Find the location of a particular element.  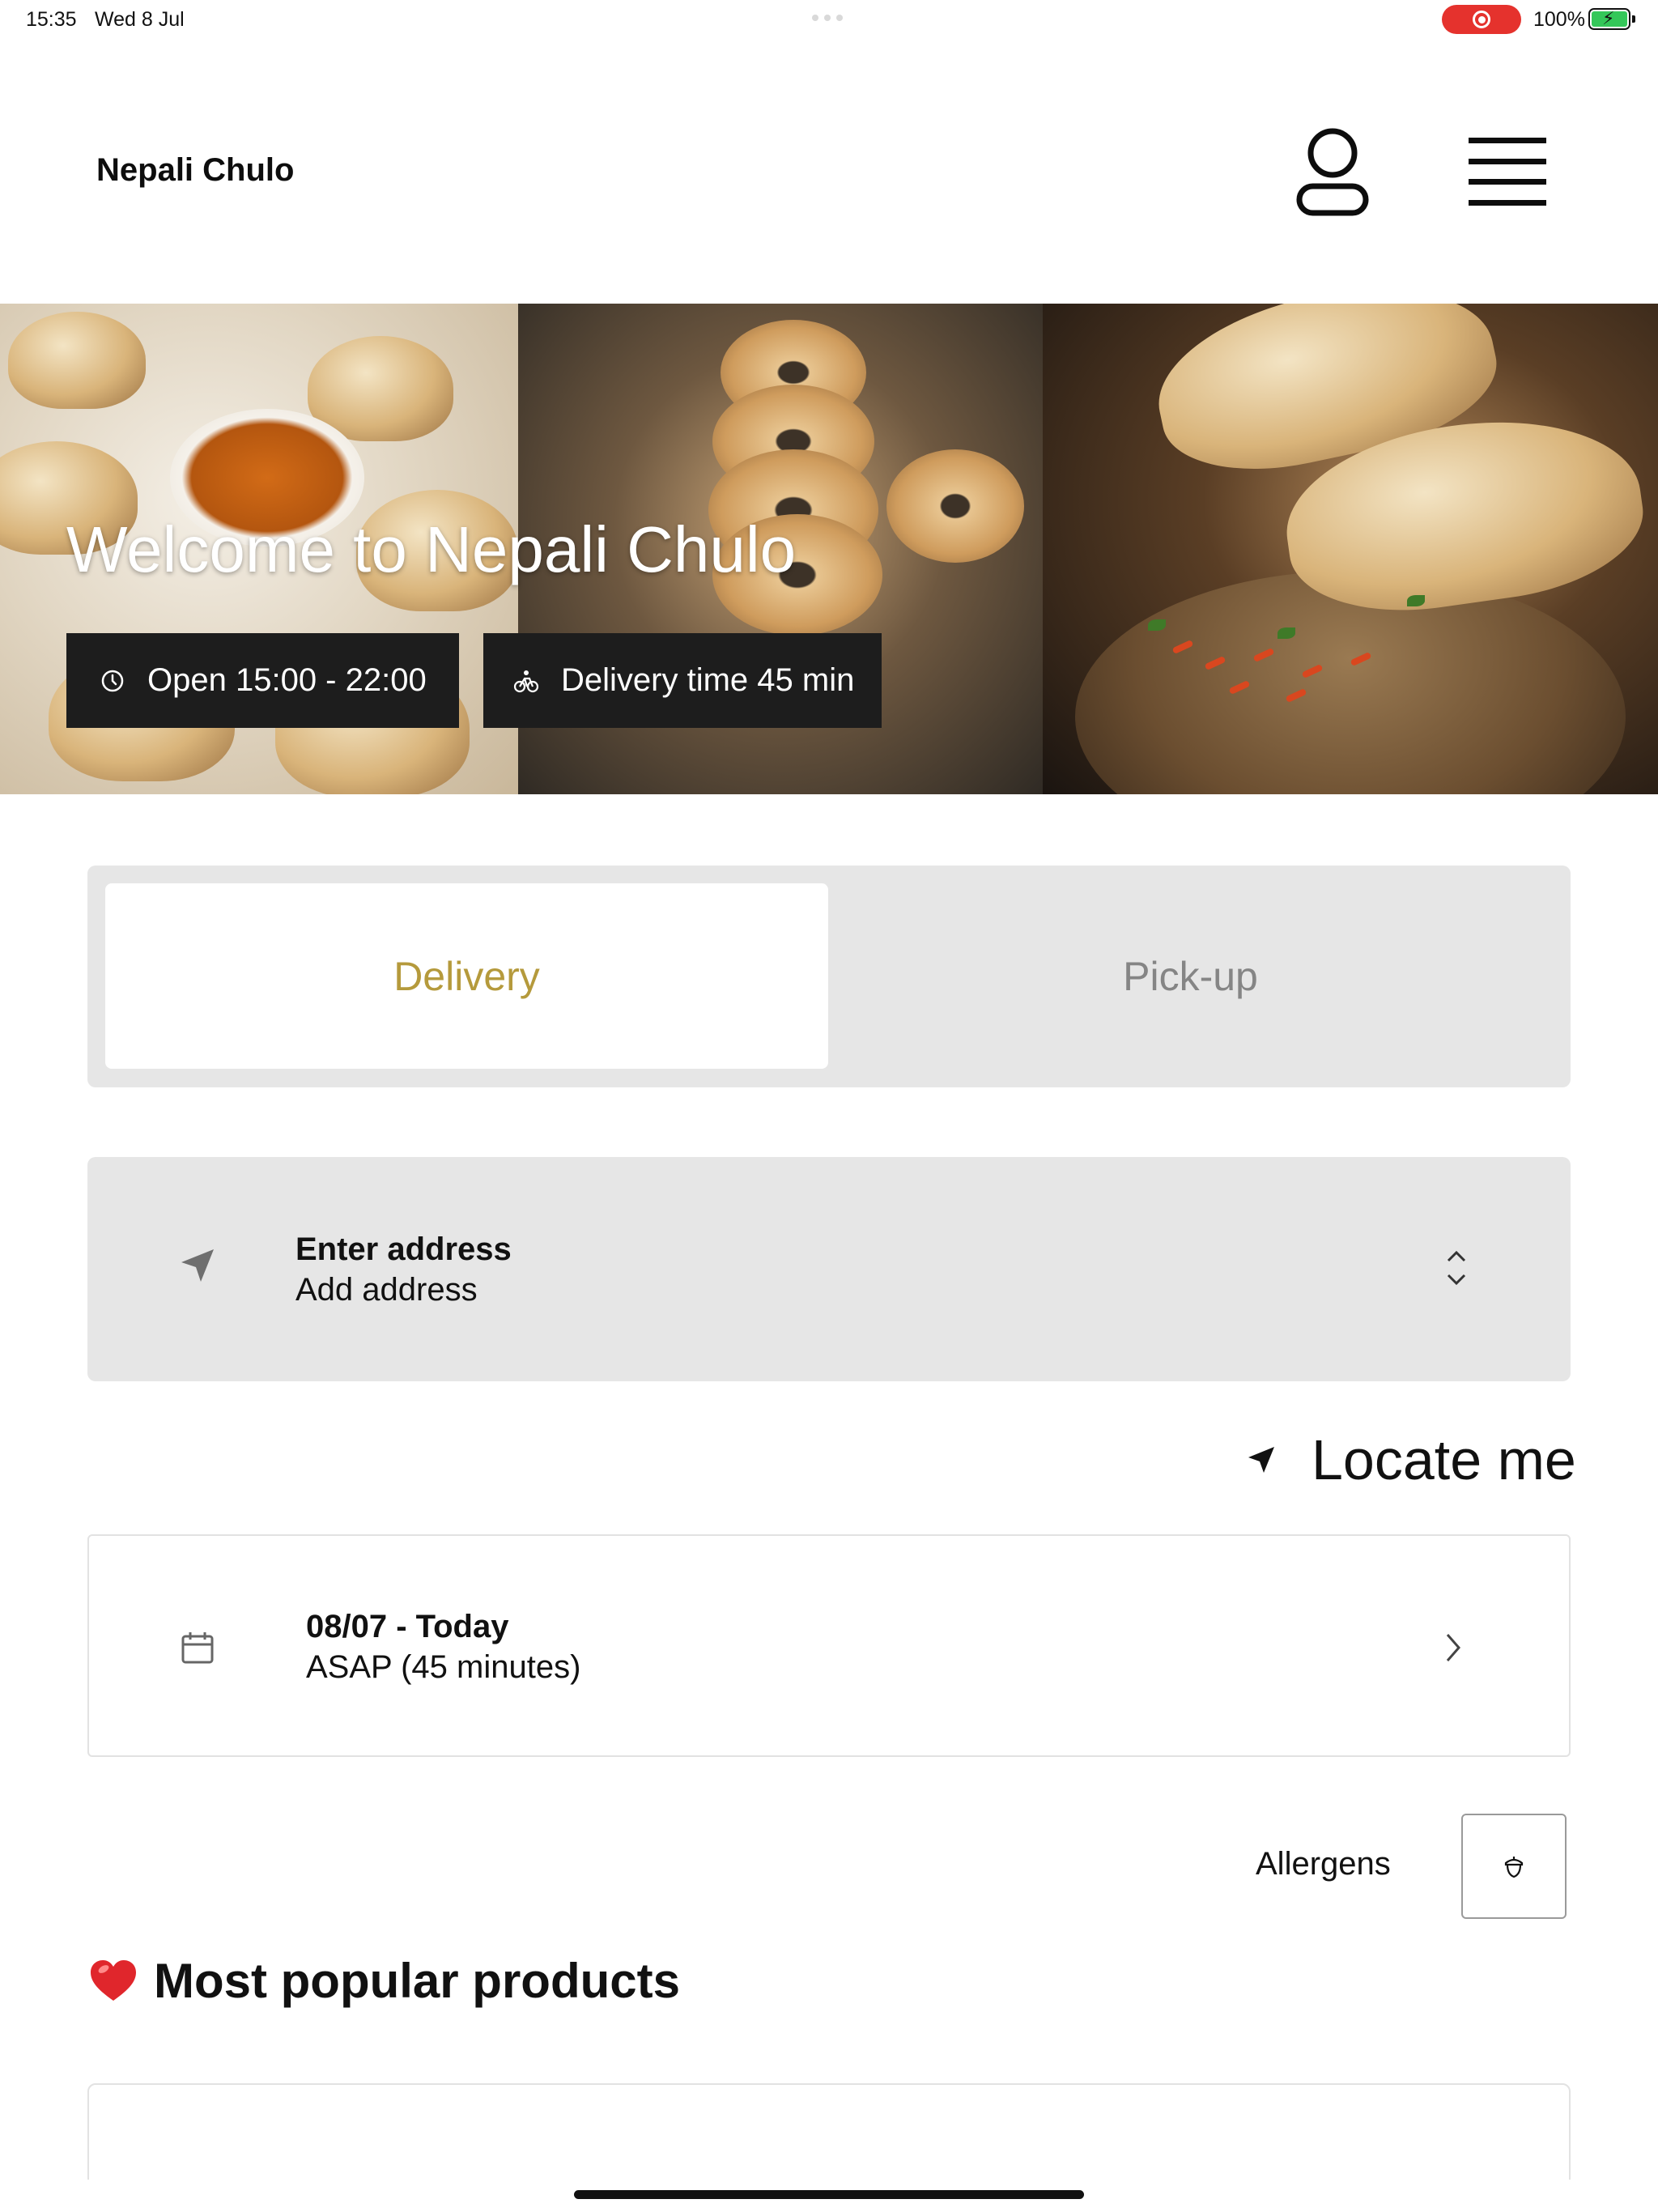

address-selector: Enter address Add address is located at coordinates (829, 1269).